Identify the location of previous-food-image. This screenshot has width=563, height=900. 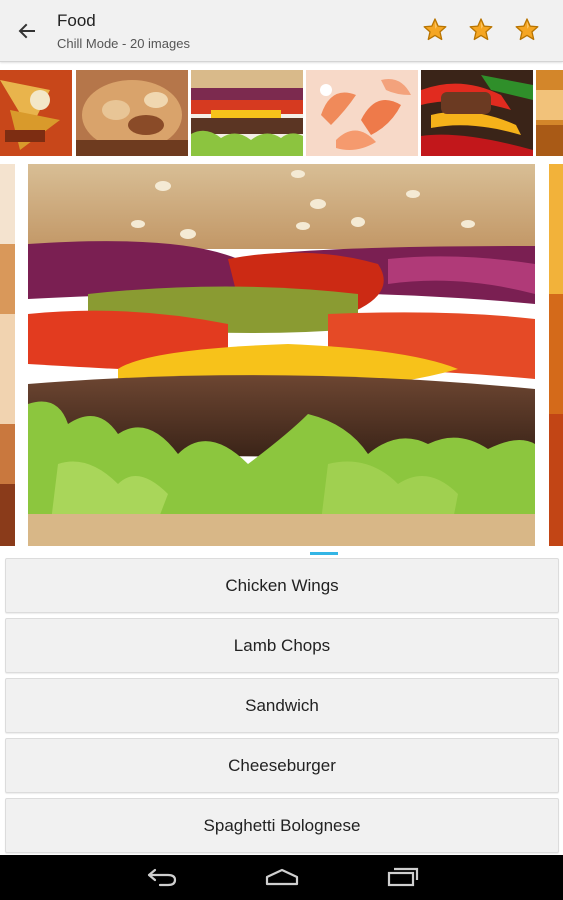
(7, 355).